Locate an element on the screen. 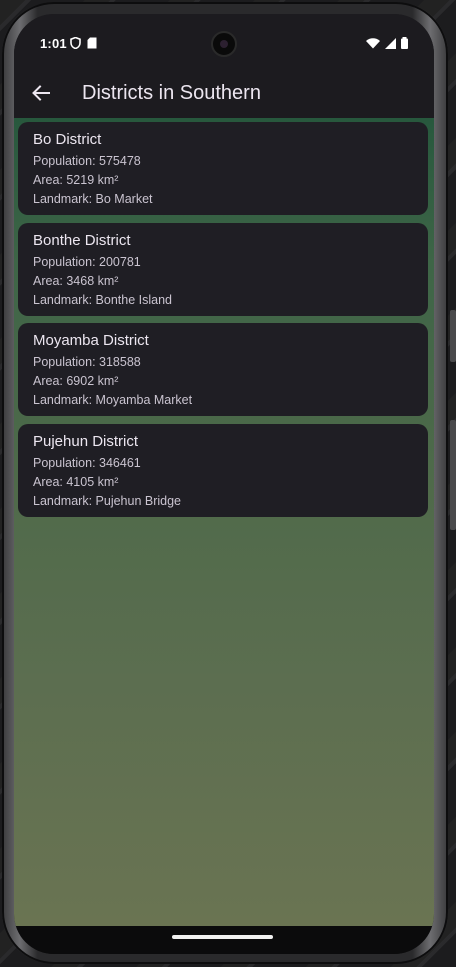 This screenshot has width=456, height=967. district-landmark: Landmark: Bonthe Island is located at coordinates (102, 300).